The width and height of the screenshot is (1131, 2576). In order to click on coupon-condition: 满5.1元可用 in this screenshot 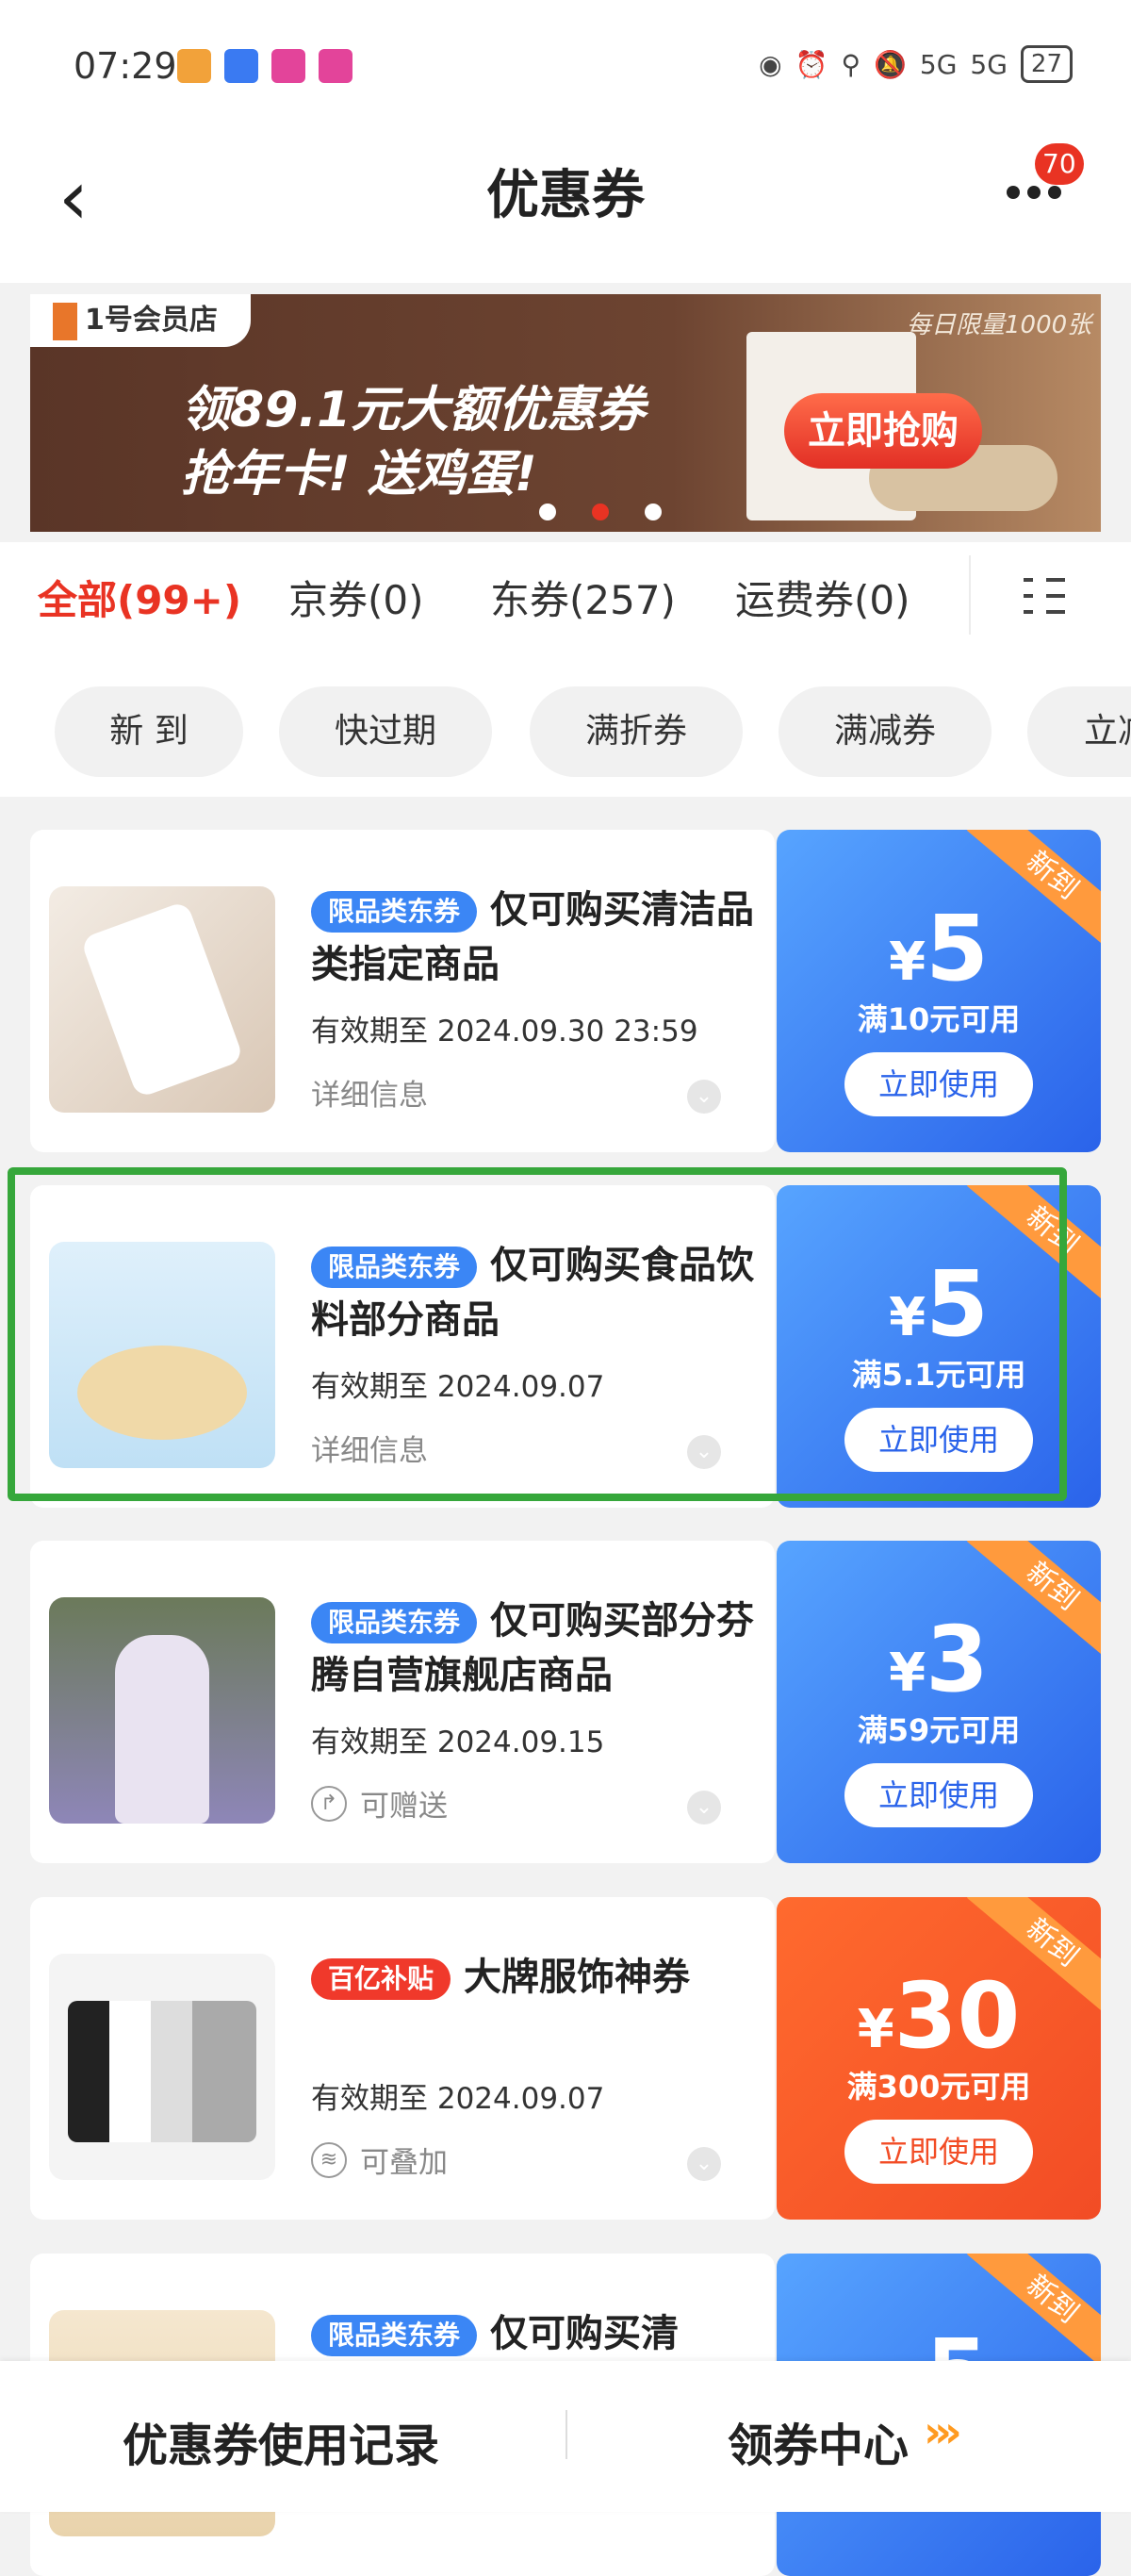, I will do `click(939, 1375)`.